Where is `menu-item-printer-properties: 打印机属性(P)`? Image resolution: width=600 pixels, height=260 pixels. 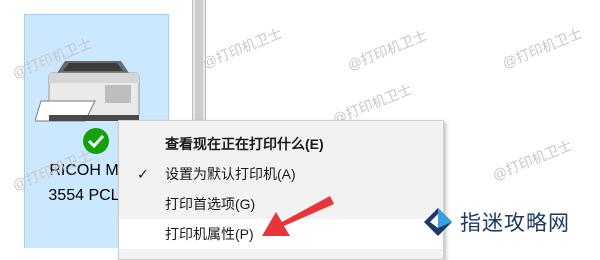 menu-item-printer-properties: 打印机属性(P) is located at coordinates (281, 234).